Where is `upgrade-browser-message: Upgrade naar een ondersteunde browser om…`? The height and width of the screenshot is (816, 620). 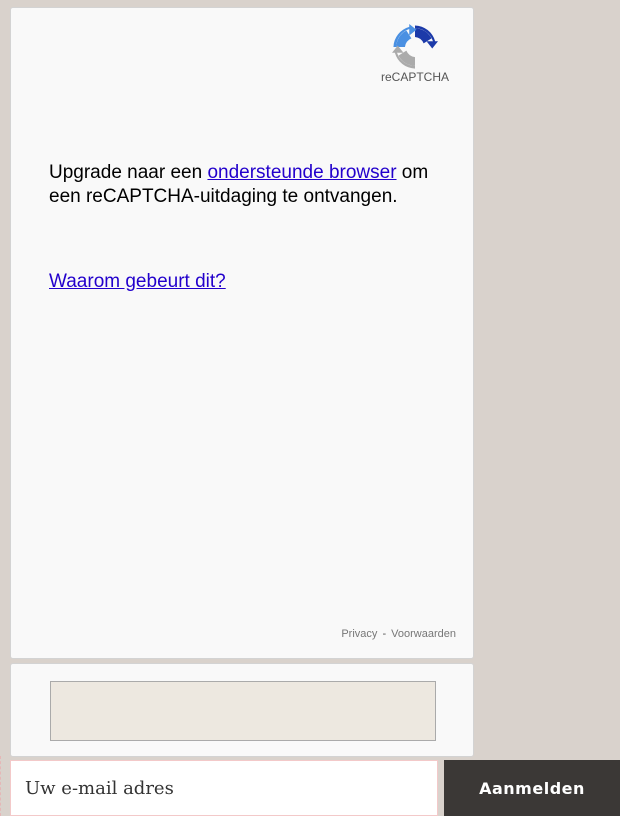 upgrade-browser-message: Upgrade naar een ondersteunde browser om… is located at coordinates (244, 185).